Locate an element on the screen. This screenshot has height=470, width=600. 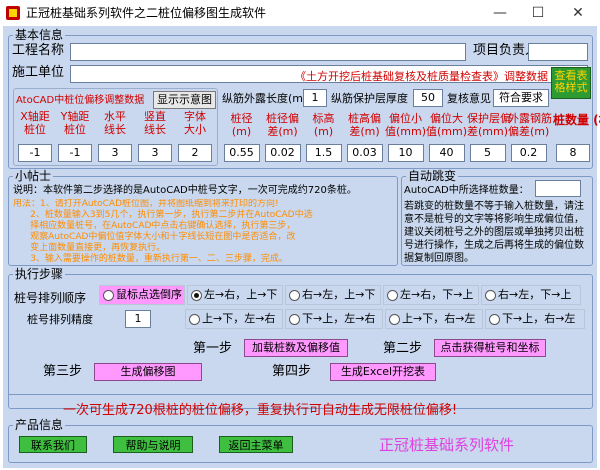
order-radio-row-1: 鼠标点选倒序 左→右，上→下 右→左，上→下 左→右，下→上 右→左，下→上 is located at coordinates (346, 296).